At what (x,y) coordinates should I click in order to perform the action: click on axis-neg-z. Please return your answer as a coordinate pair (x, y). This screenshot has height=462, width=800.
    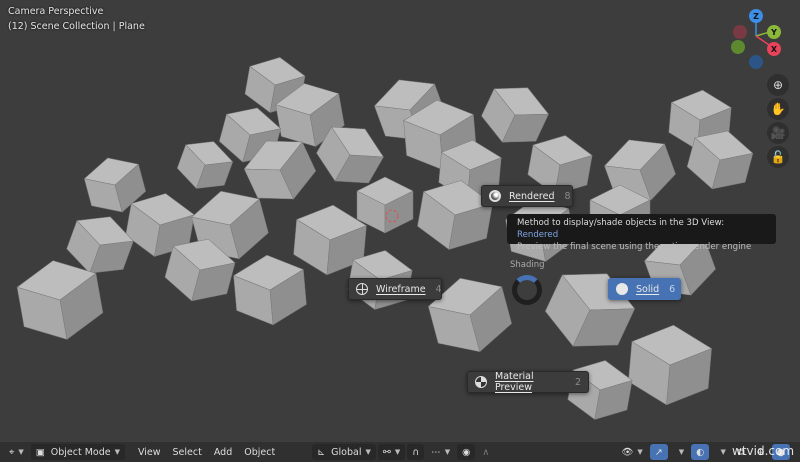
    Looking at the image, I should click on (756, 62).